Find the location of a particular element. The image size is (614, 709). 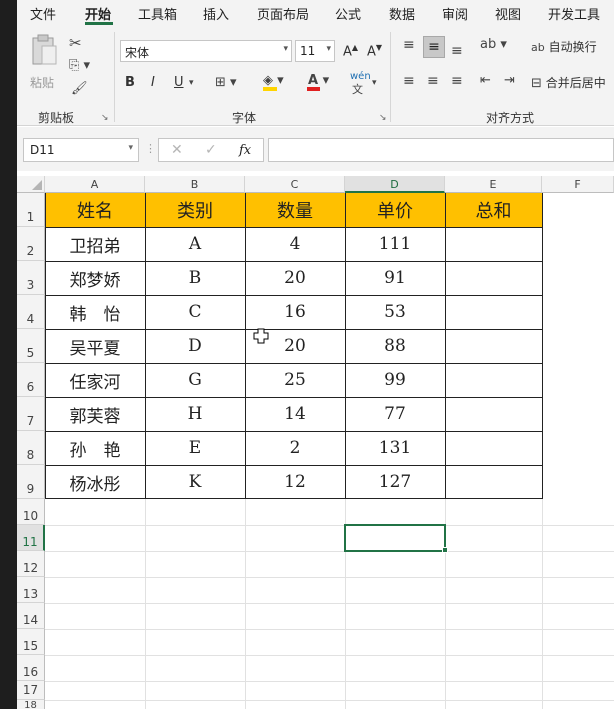

row-header: 14 is located at coordinates (31, 616).